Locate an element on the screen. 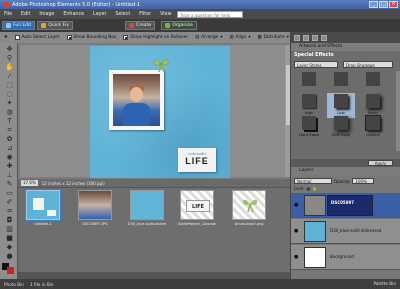  full-edit-button: Full Edit is located at coordinates (19, 25).